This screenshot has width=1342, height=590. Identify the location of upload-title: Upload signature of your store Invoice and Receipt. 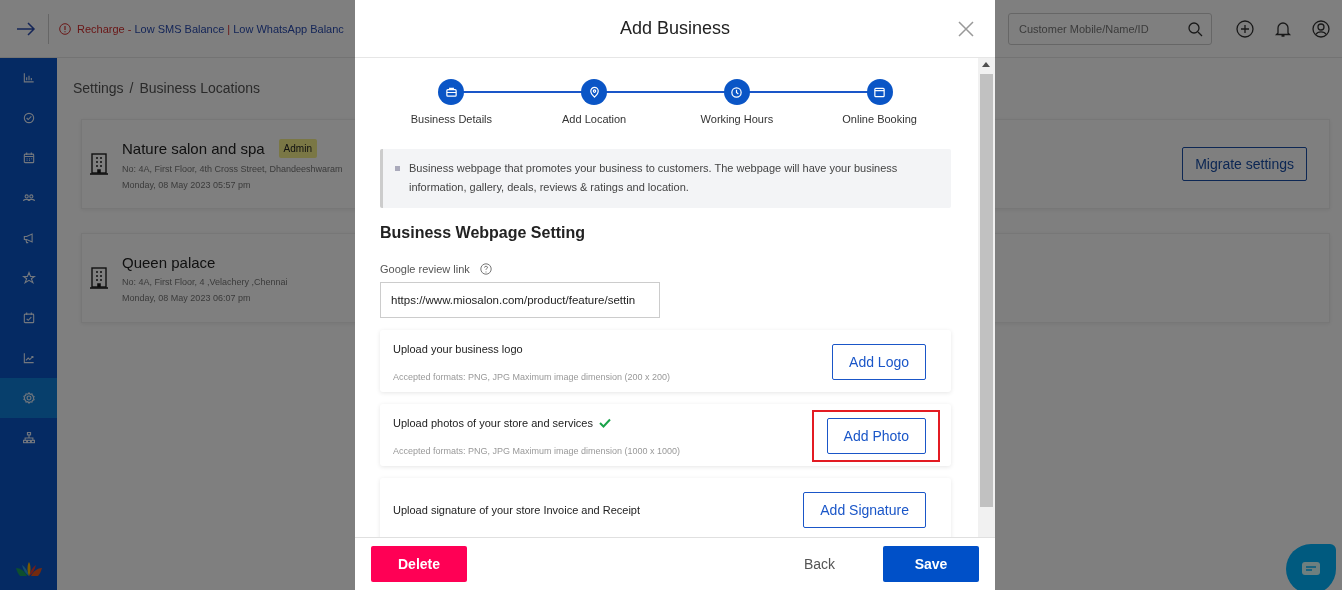
(517, 510).